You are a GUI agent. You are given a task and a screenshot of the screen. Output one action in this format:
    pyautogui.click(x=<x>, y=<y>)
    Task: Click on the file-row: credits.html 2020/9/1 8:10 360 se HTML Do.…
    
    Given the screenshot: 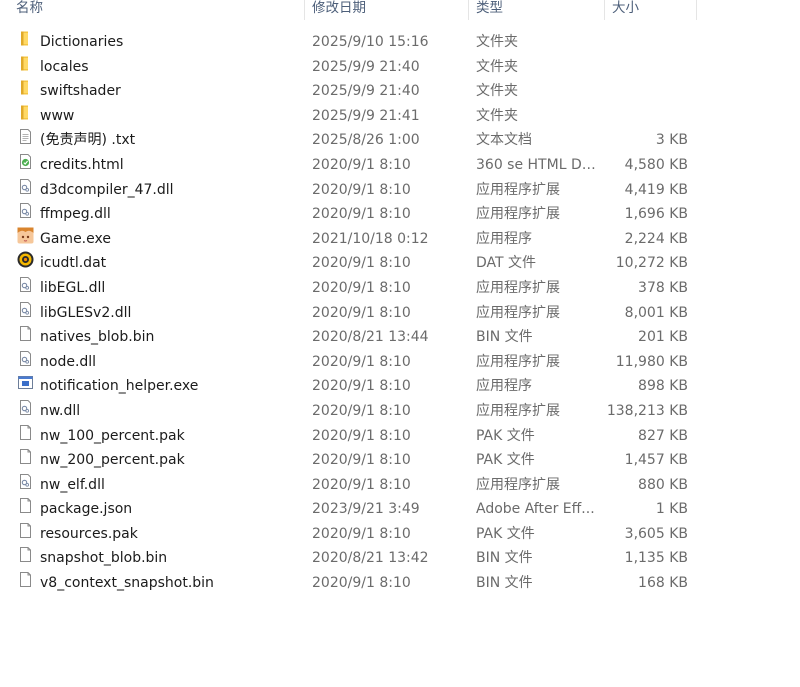 What is the action you would take?
    pyautogui.click(x=400, y=165)
    